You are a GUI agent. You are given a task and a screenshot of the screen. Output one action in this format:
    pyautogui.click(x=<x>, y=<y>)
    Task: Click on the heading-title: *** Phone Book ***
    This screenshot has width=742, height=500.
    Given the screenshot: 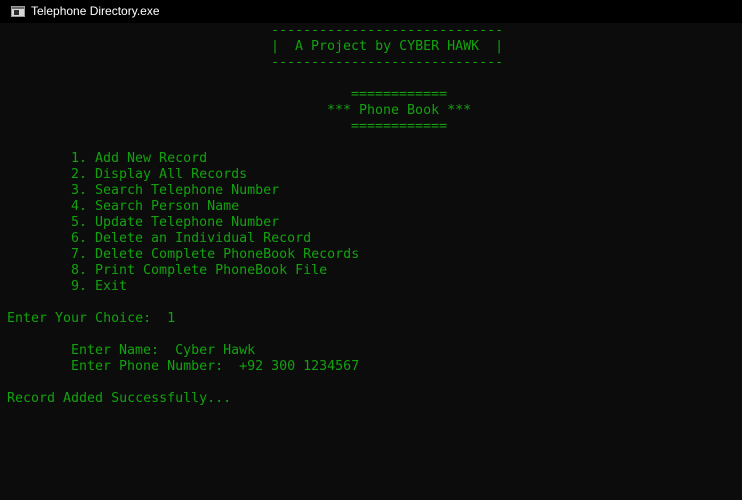 What is the action you would take?
    pyautogui.click(x=399, y=110)
    